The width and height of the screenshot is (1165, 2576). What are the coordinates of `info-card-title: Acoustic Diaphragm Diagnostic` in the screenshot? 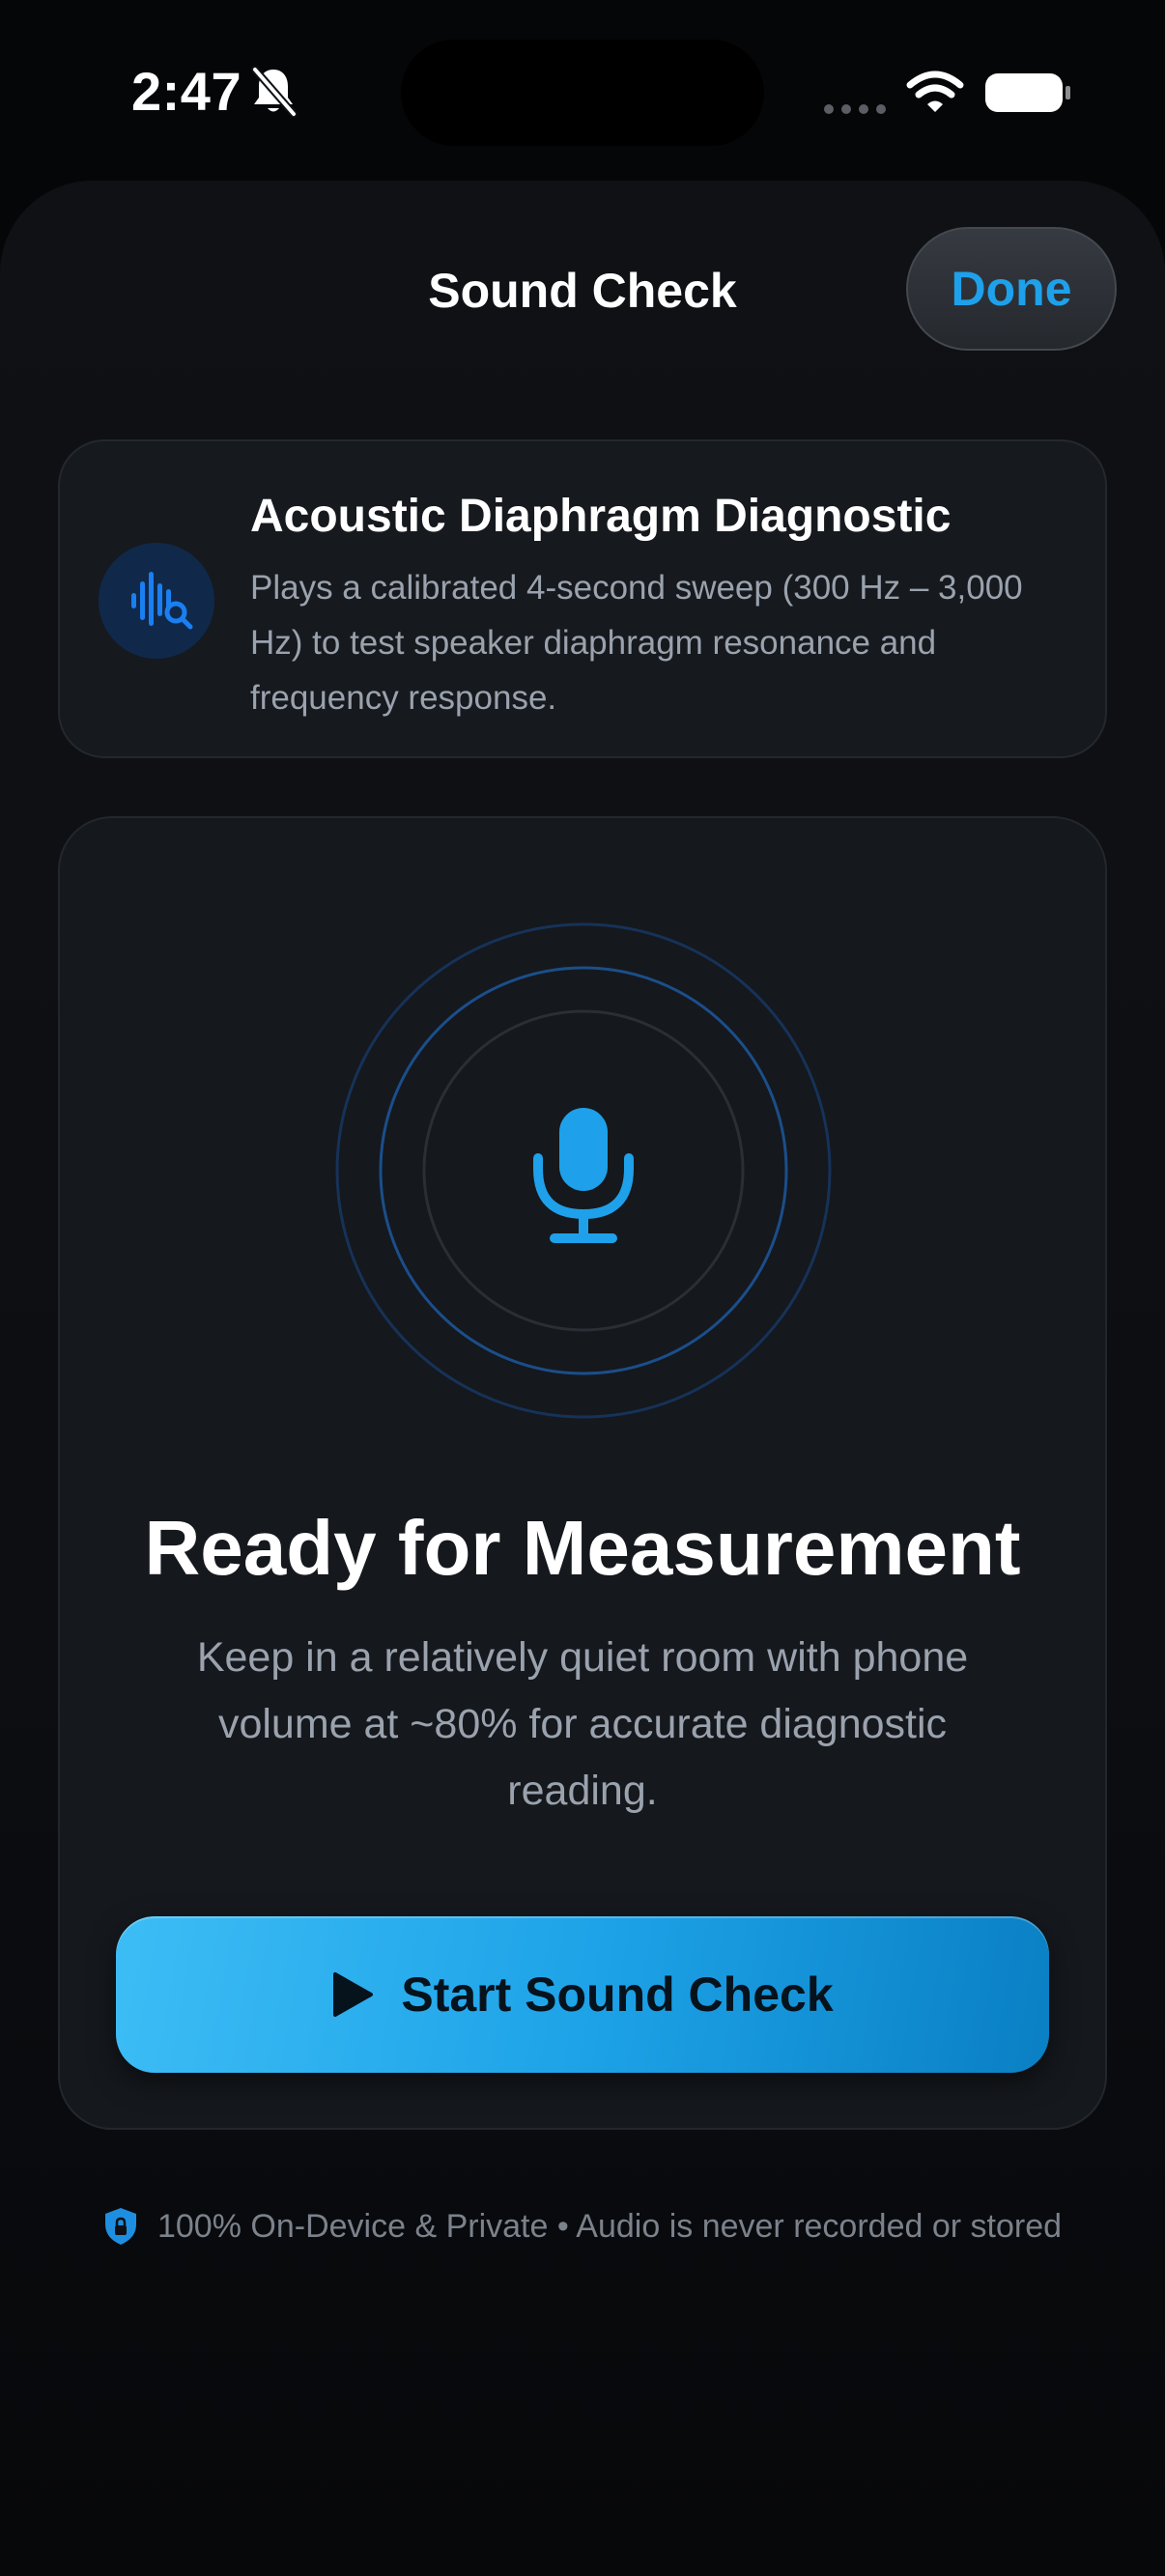 It's located at (601, 516).